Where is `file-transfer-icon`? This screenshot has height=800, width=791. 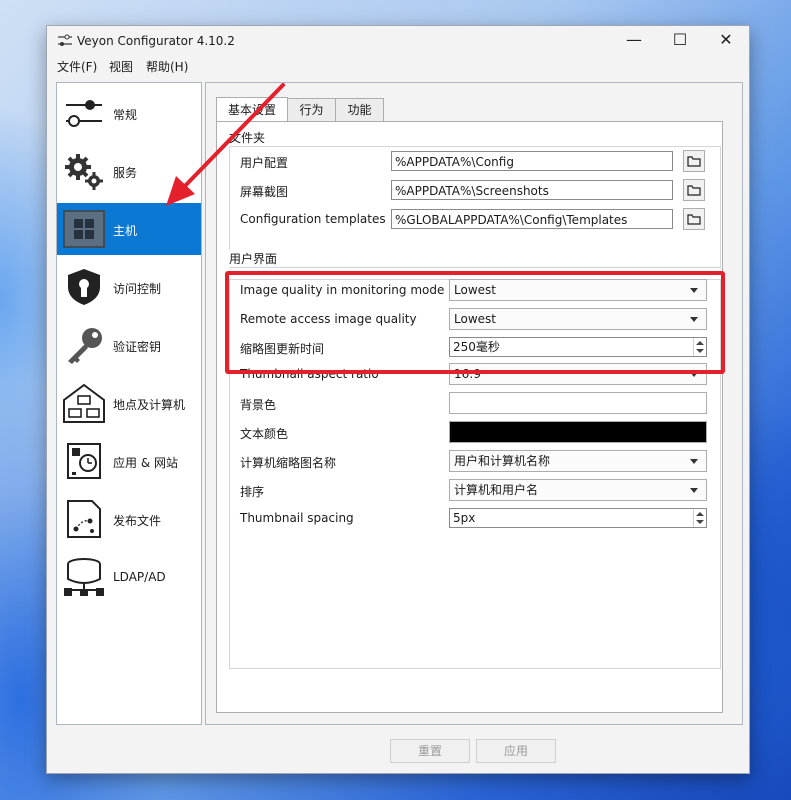 file-transfer-icon is located at coordinates (84, 519).